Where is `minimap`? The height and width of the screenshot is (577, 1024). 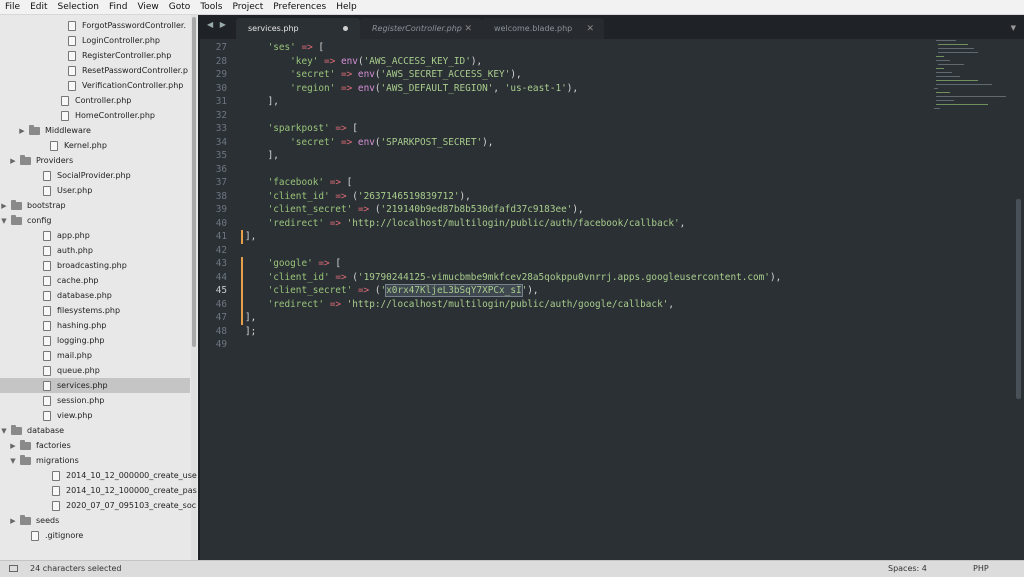
minimap is located at coordinates (972, 80).